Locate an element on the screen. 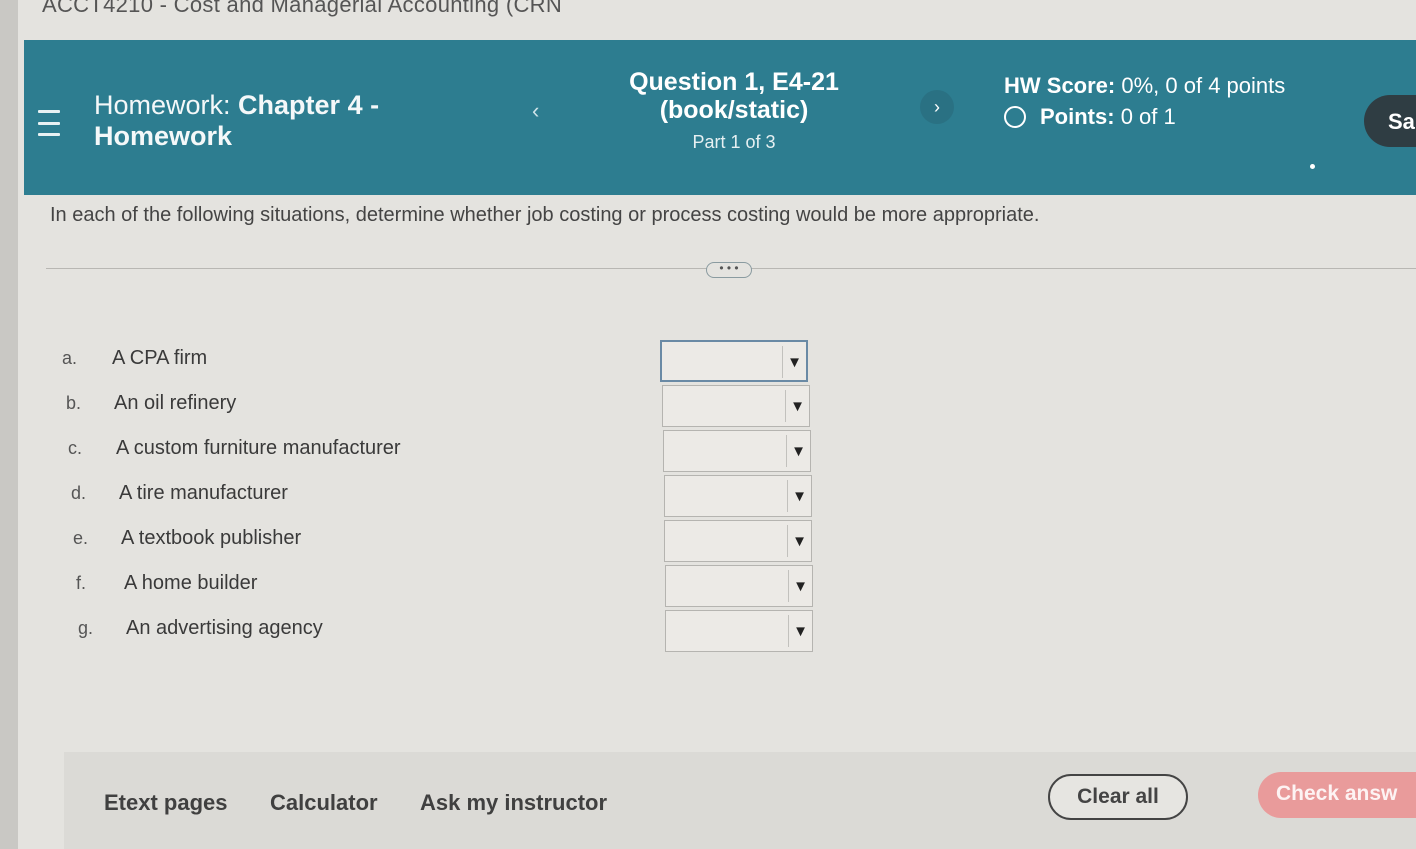 This screenshot has width=1416, height=849. item-letter: a. is located at coordinates (70, 358).